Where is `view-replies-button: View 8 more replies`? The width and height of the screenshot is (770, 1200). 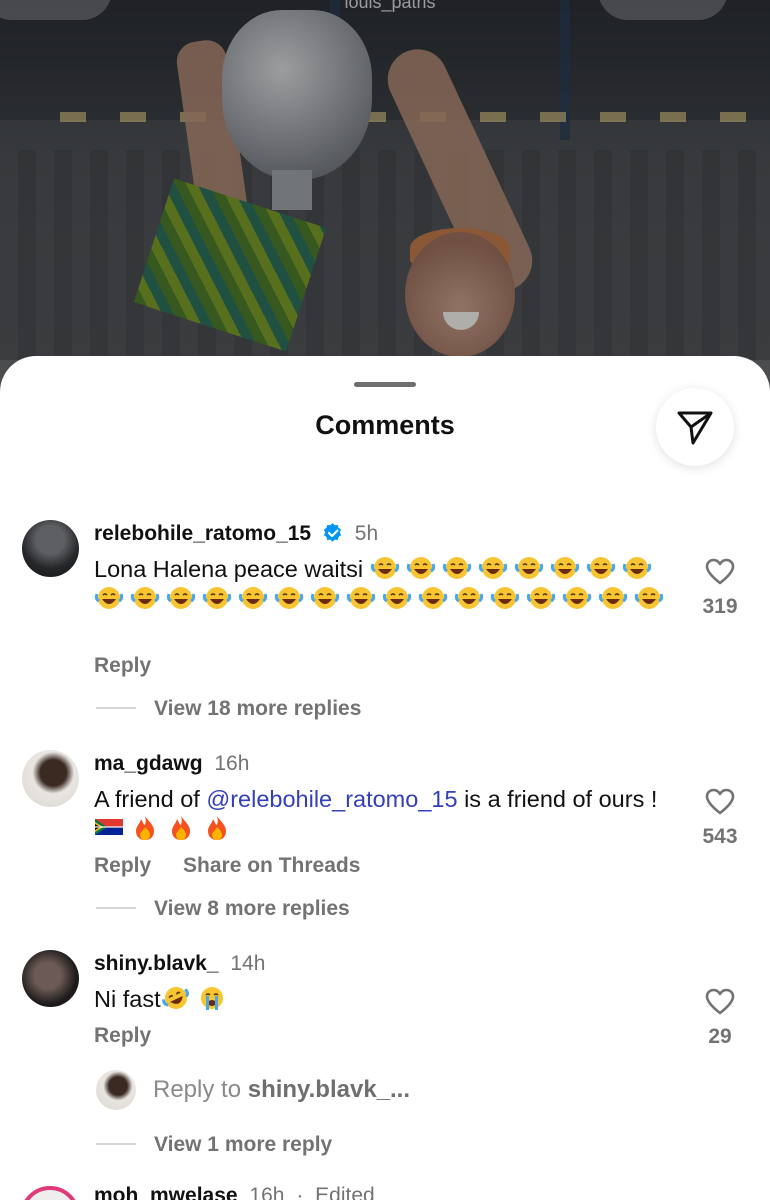 view-replies-button: View 8 more replies is located at coordinates (223, 909).